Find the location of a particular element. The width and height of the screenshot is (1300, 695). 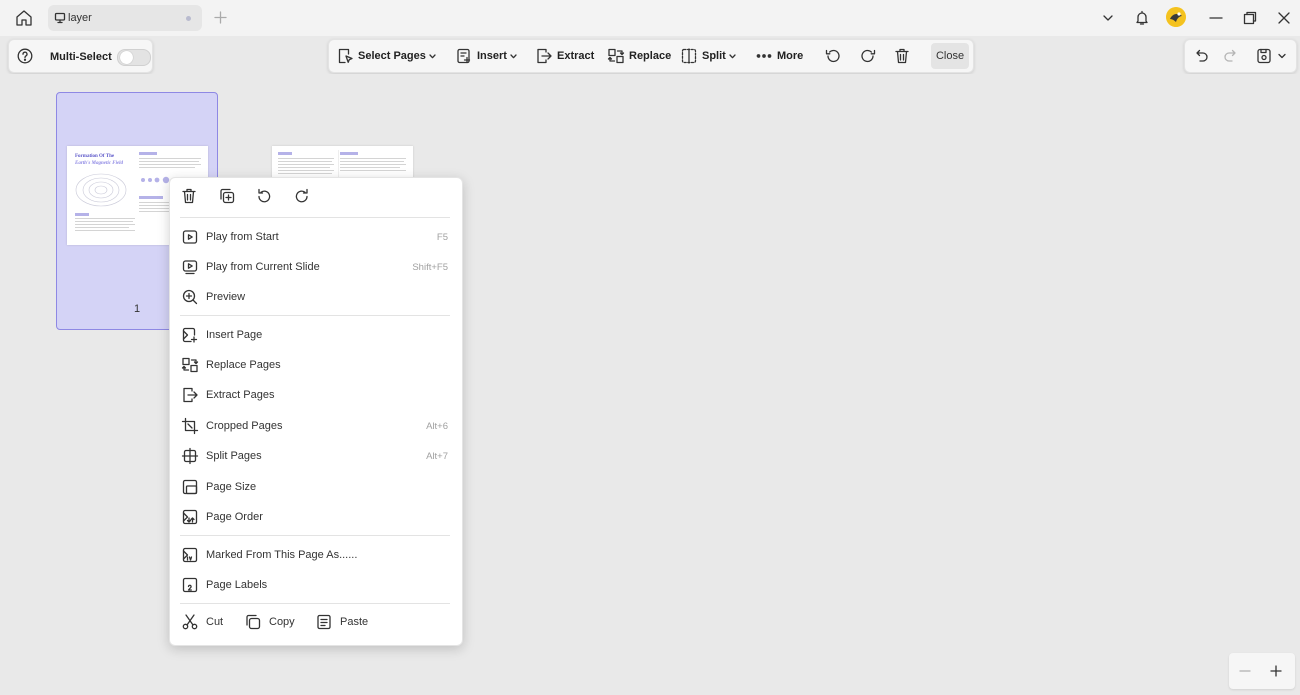

bell-icon is located at coordinates (1142, 18).